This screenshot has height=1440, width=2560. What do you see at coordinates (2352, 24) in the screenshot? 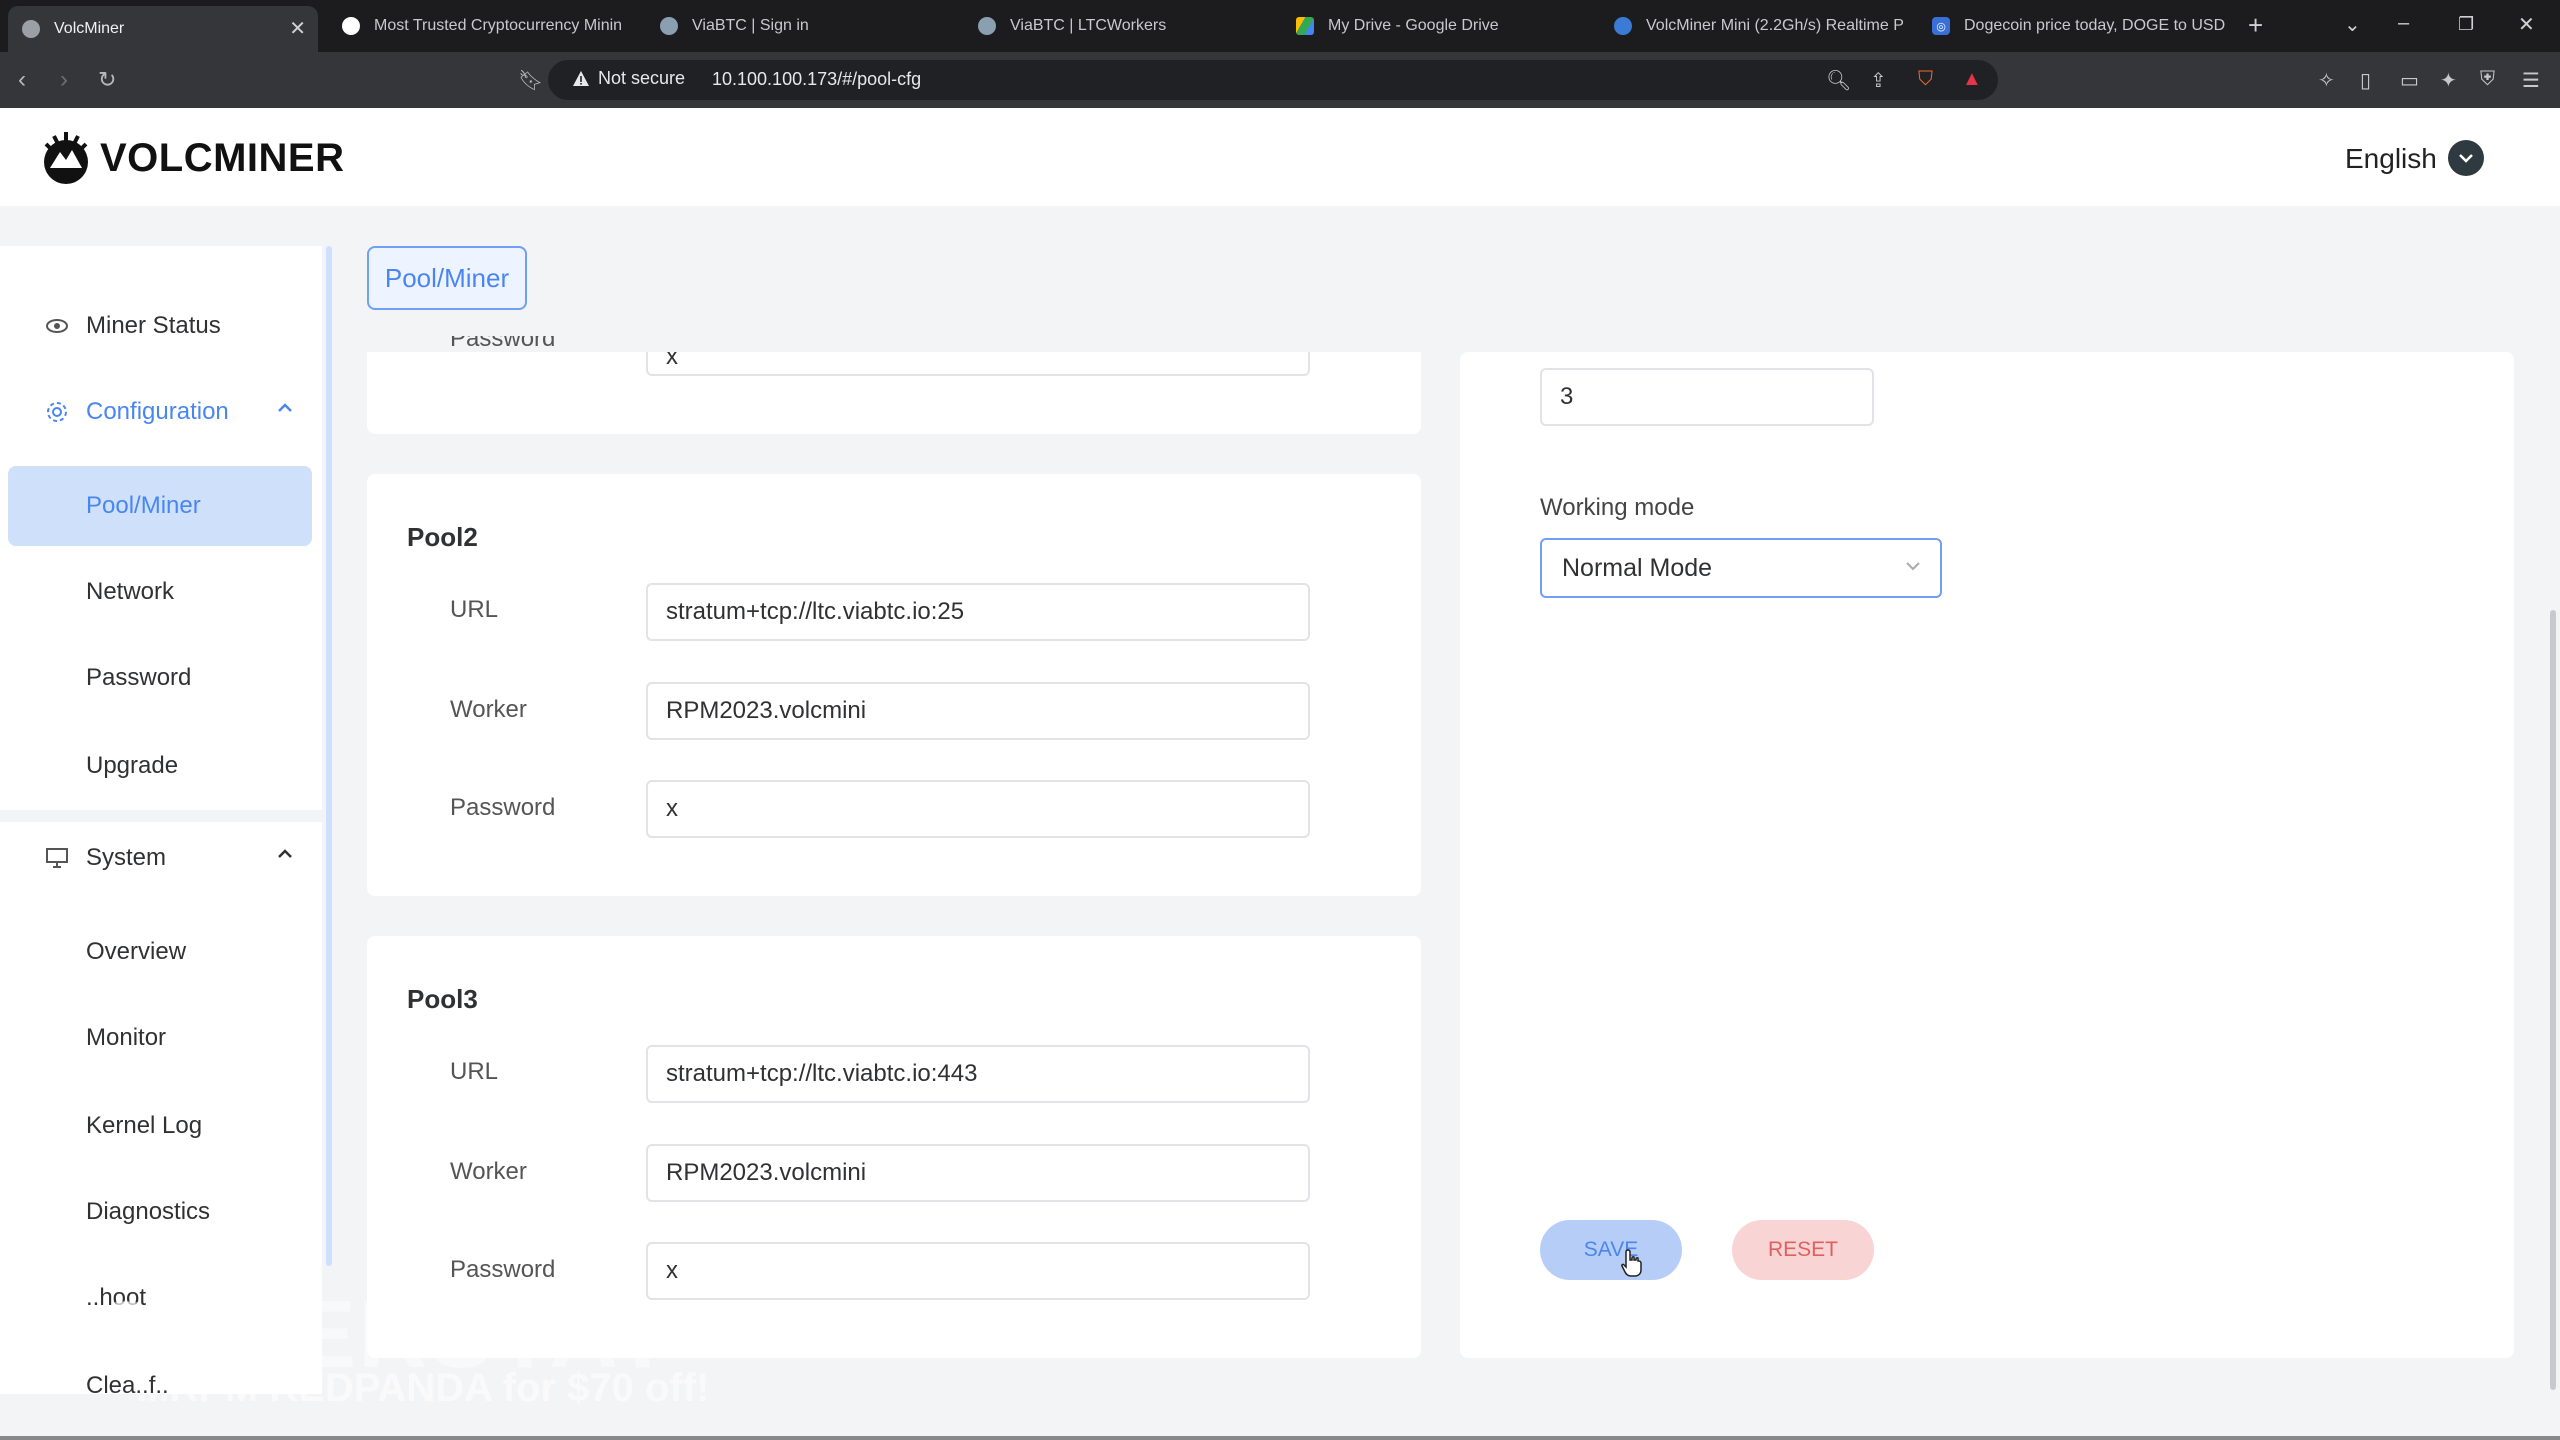
I see `tab-search-chevron-icon: ⌄` at bounding box center [2352, 24].